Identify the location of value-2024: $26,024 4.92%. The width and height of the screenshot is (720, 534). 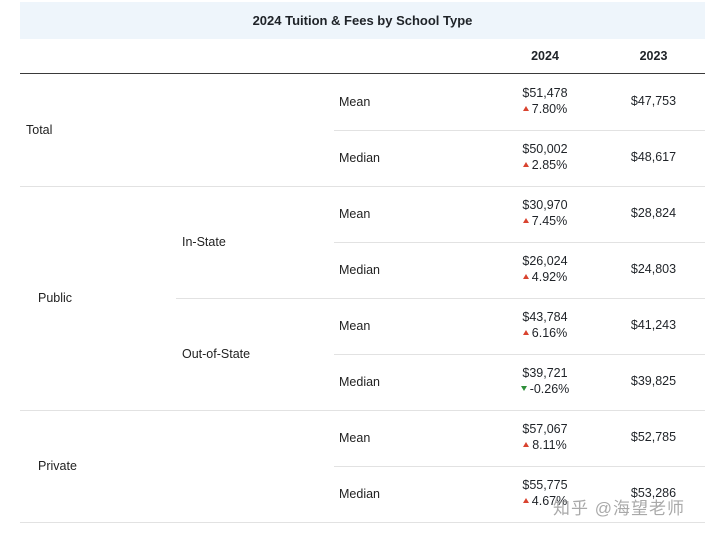
(545, 269).